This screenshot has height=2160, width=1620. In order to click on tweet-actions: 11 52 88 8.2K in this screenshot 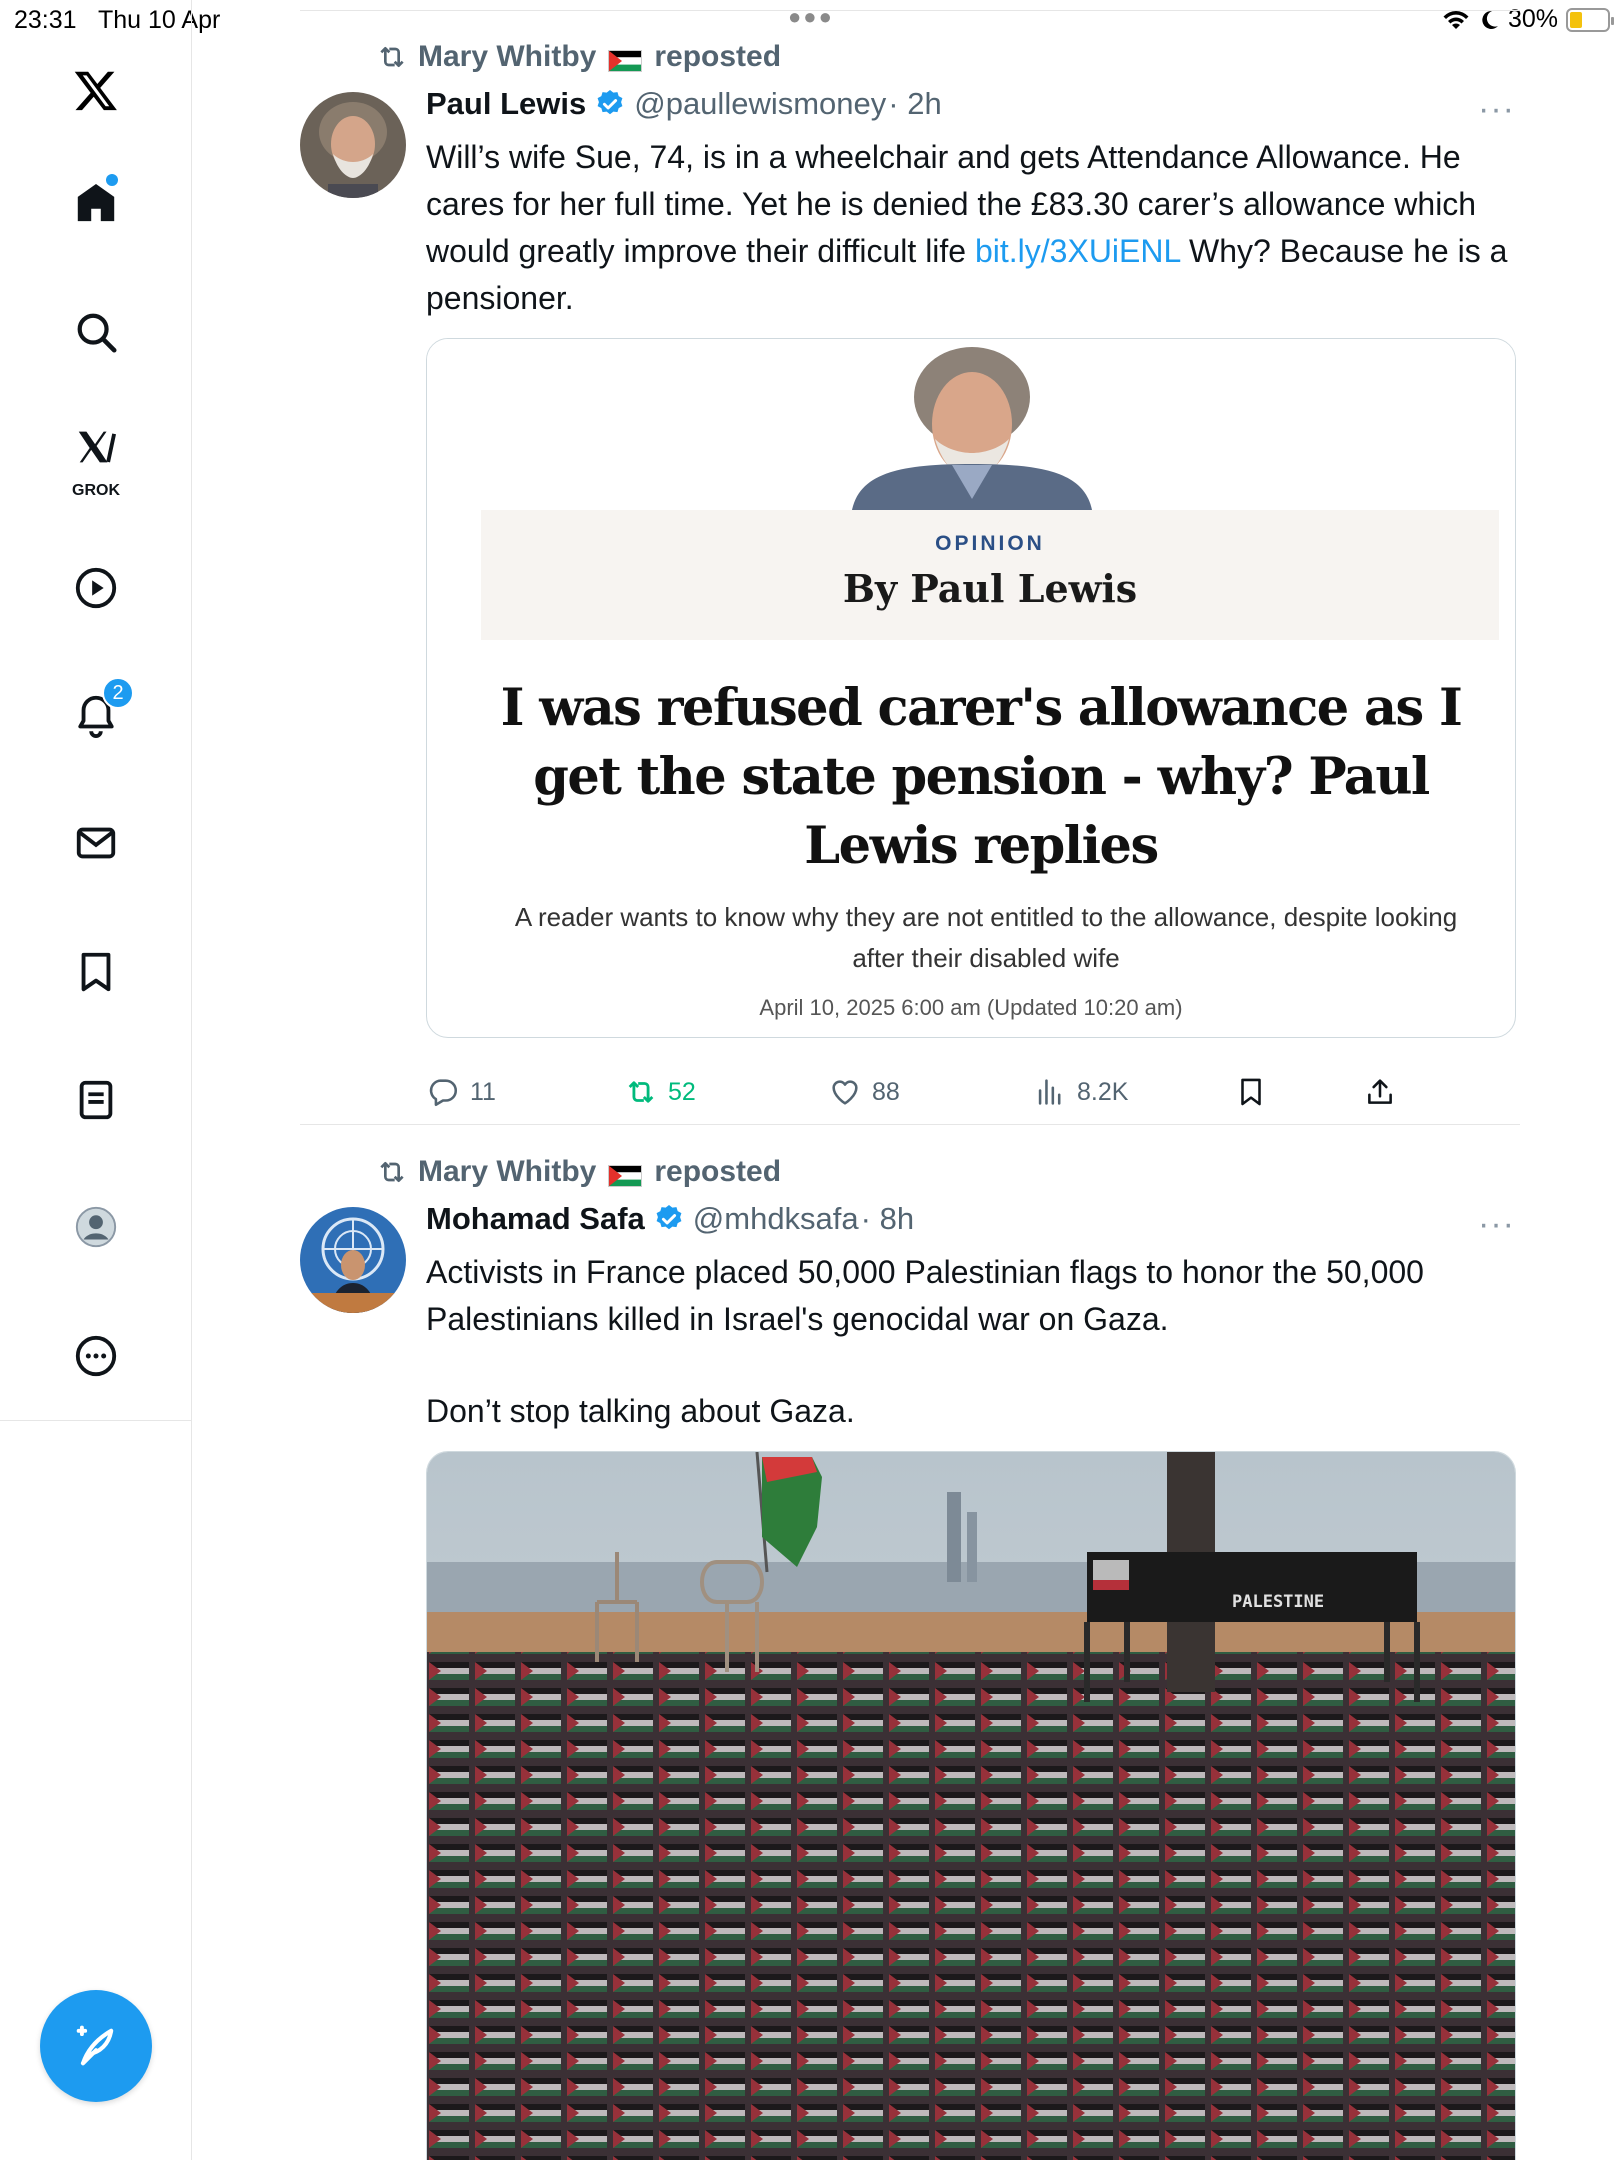, I will do `click(936, 1098)`.